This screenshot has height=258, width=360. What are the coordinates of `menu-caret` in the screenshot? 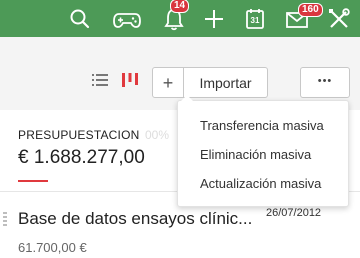 It's located at (187, 98).